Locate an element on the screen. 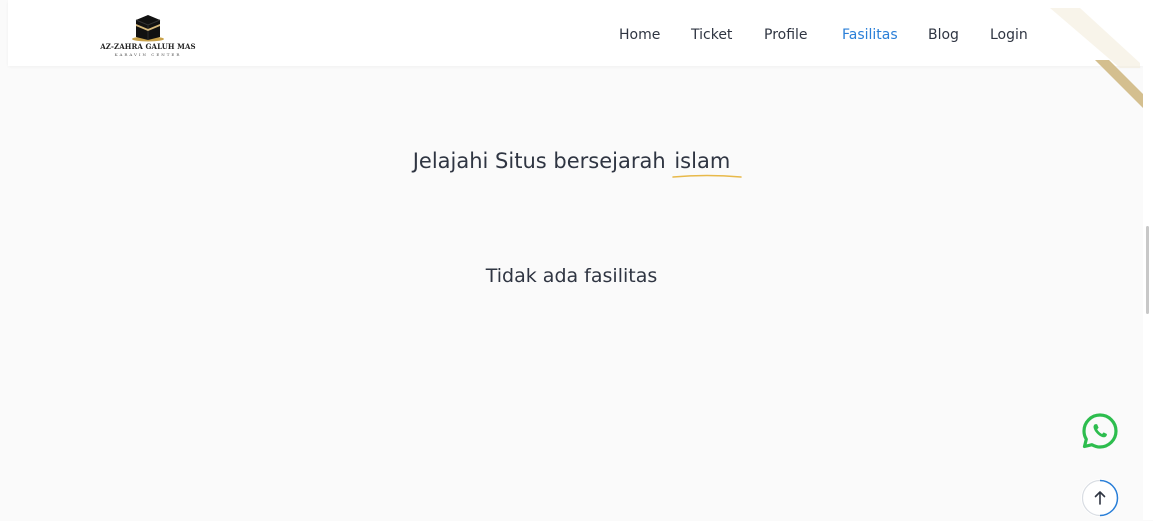 The width and height of the screenshot is (1153, 521). underline-swoosh-icon is located at coordinates (707, 176).